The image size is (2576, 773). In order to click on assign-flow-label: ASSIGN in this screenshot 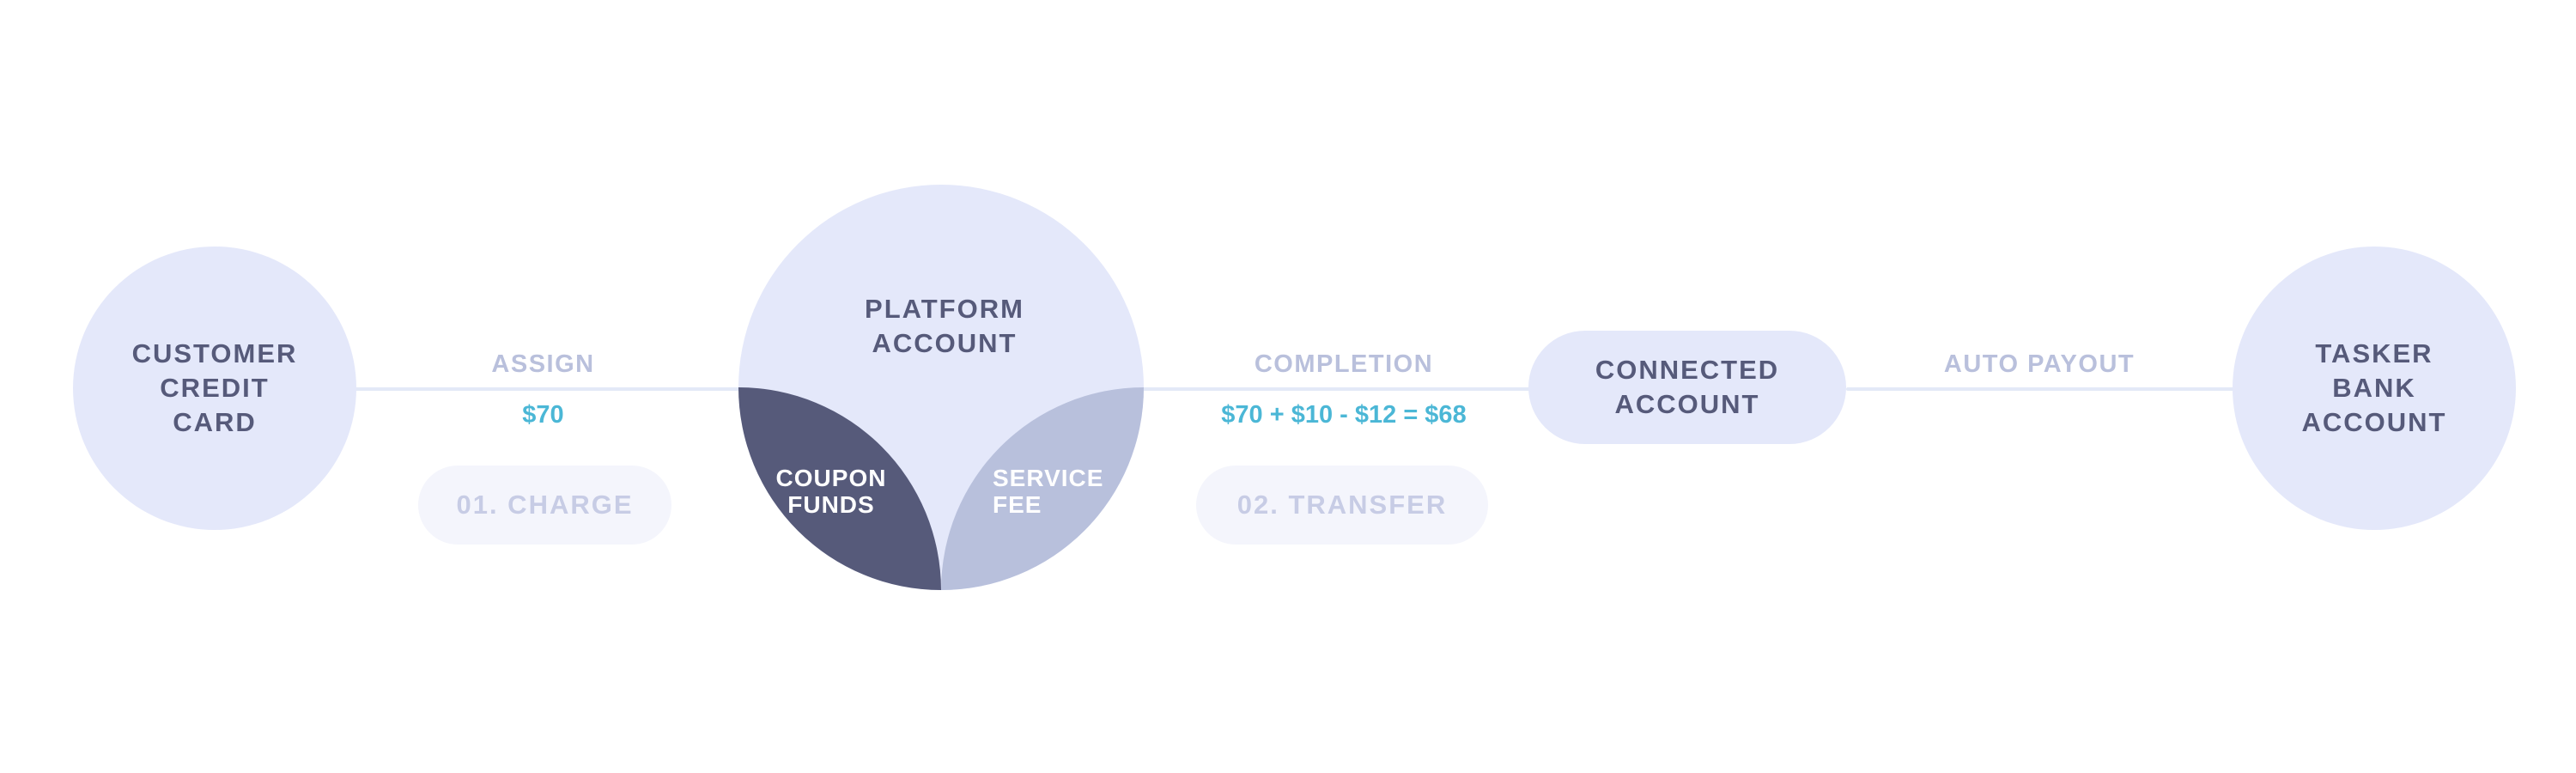, I will do `click(543, 364)`.